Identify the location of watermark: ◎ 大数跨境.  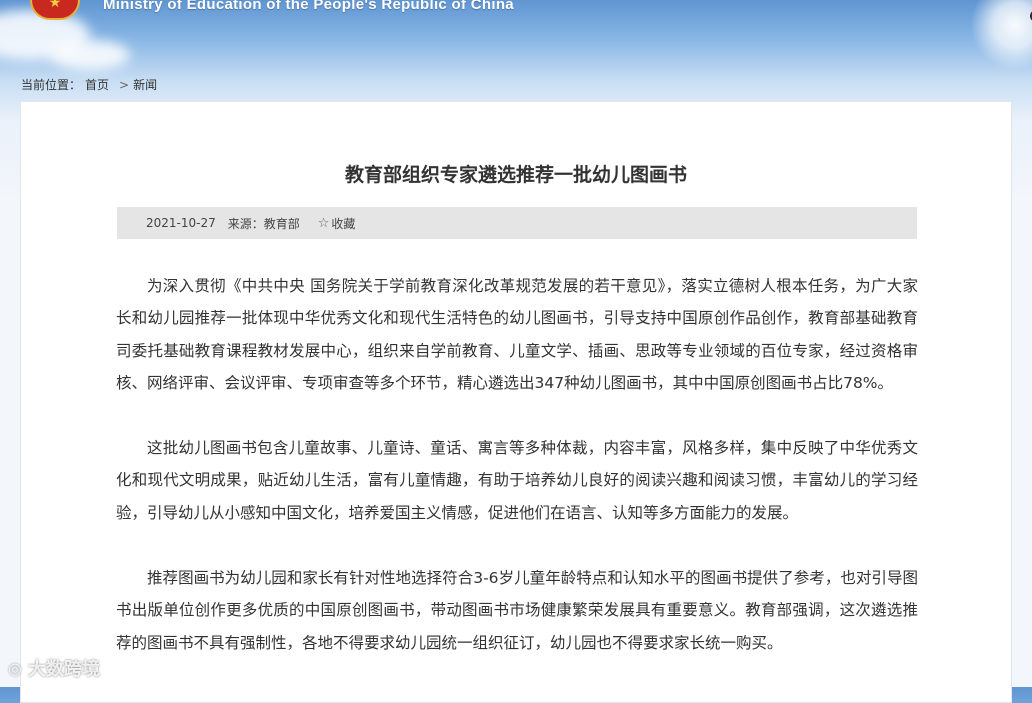
(54, 668).